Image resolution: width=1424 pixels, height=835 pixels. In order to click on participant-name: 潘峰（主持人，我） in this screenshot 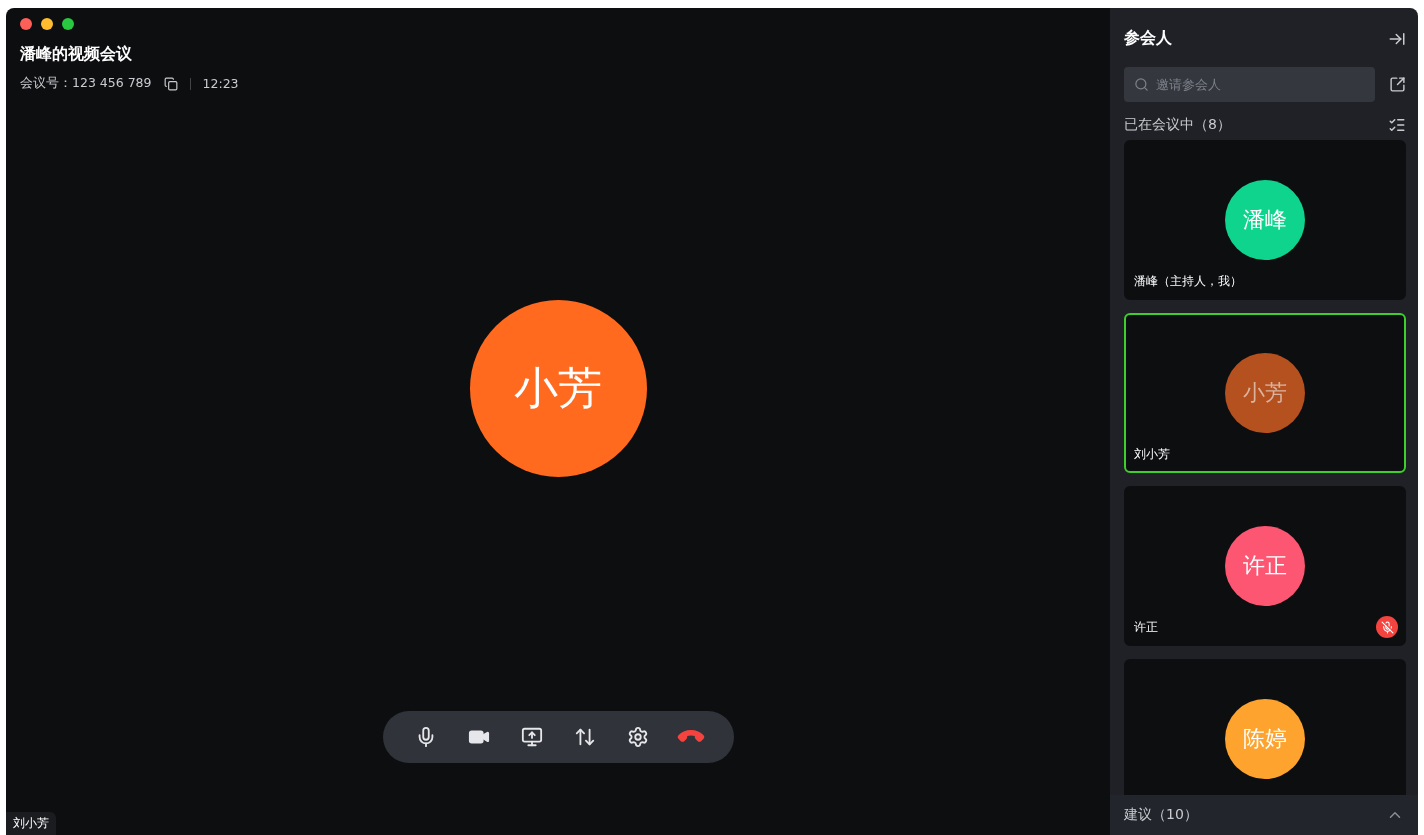, I will do `click(1188, 281)`.